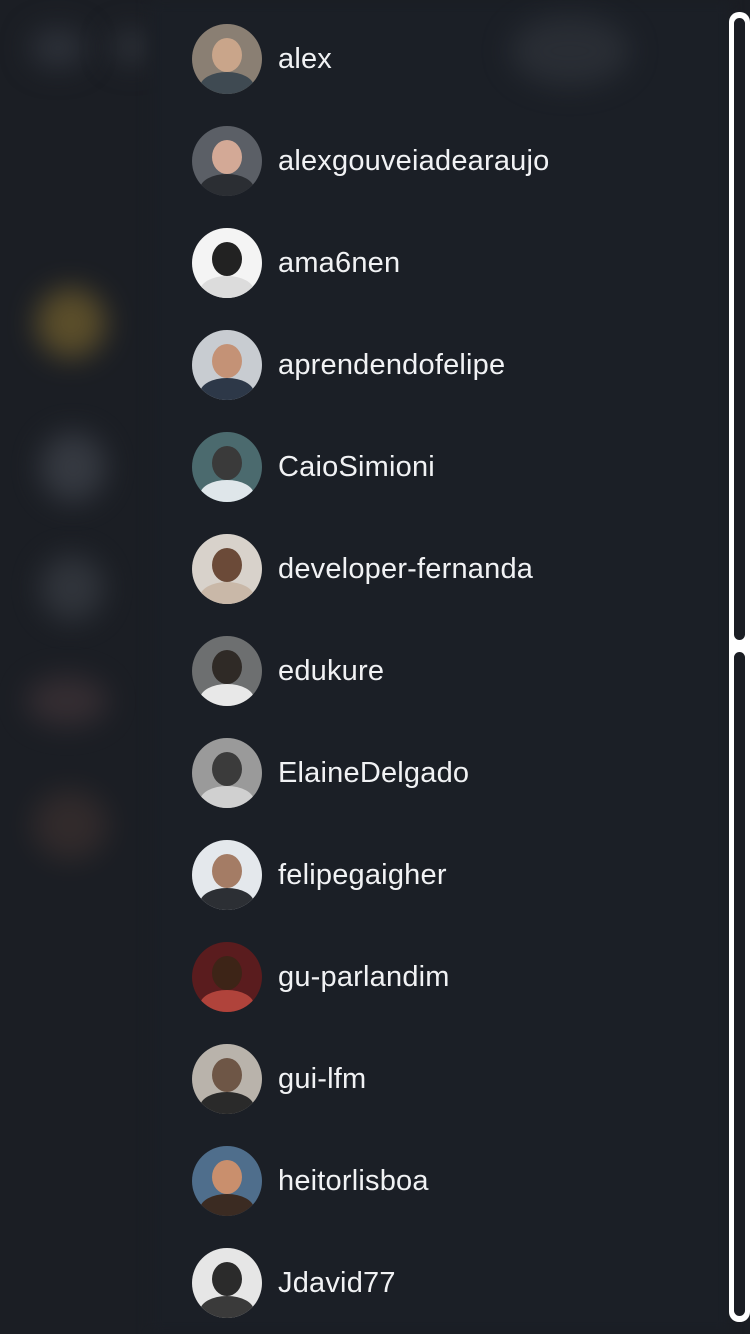 This screenshot has height=1334, width=750. What do you see at coordinates (337, 1282) in the screenshot?
I see `username: Jdavid77` at bounding box center [337, 1282].